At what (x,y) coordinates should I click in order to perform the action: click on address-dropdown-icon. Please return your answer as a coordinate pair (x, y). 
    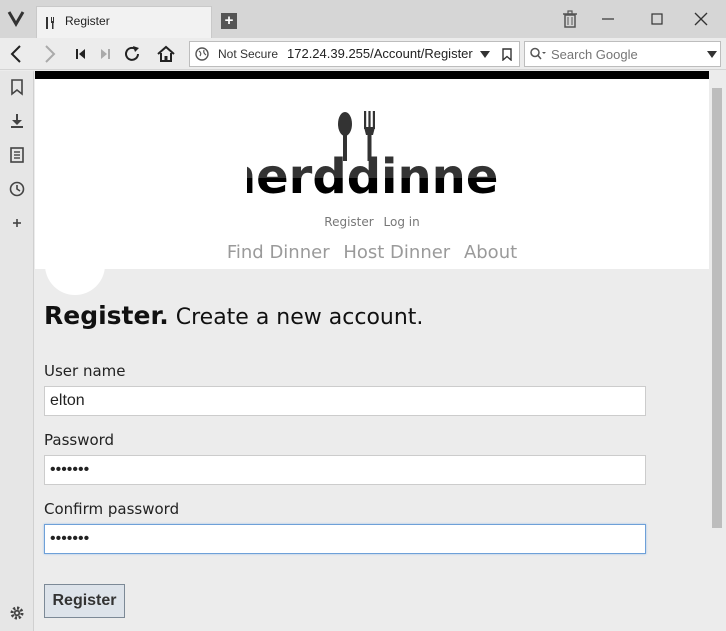
    Looking at the image, I should click on (485, 54).